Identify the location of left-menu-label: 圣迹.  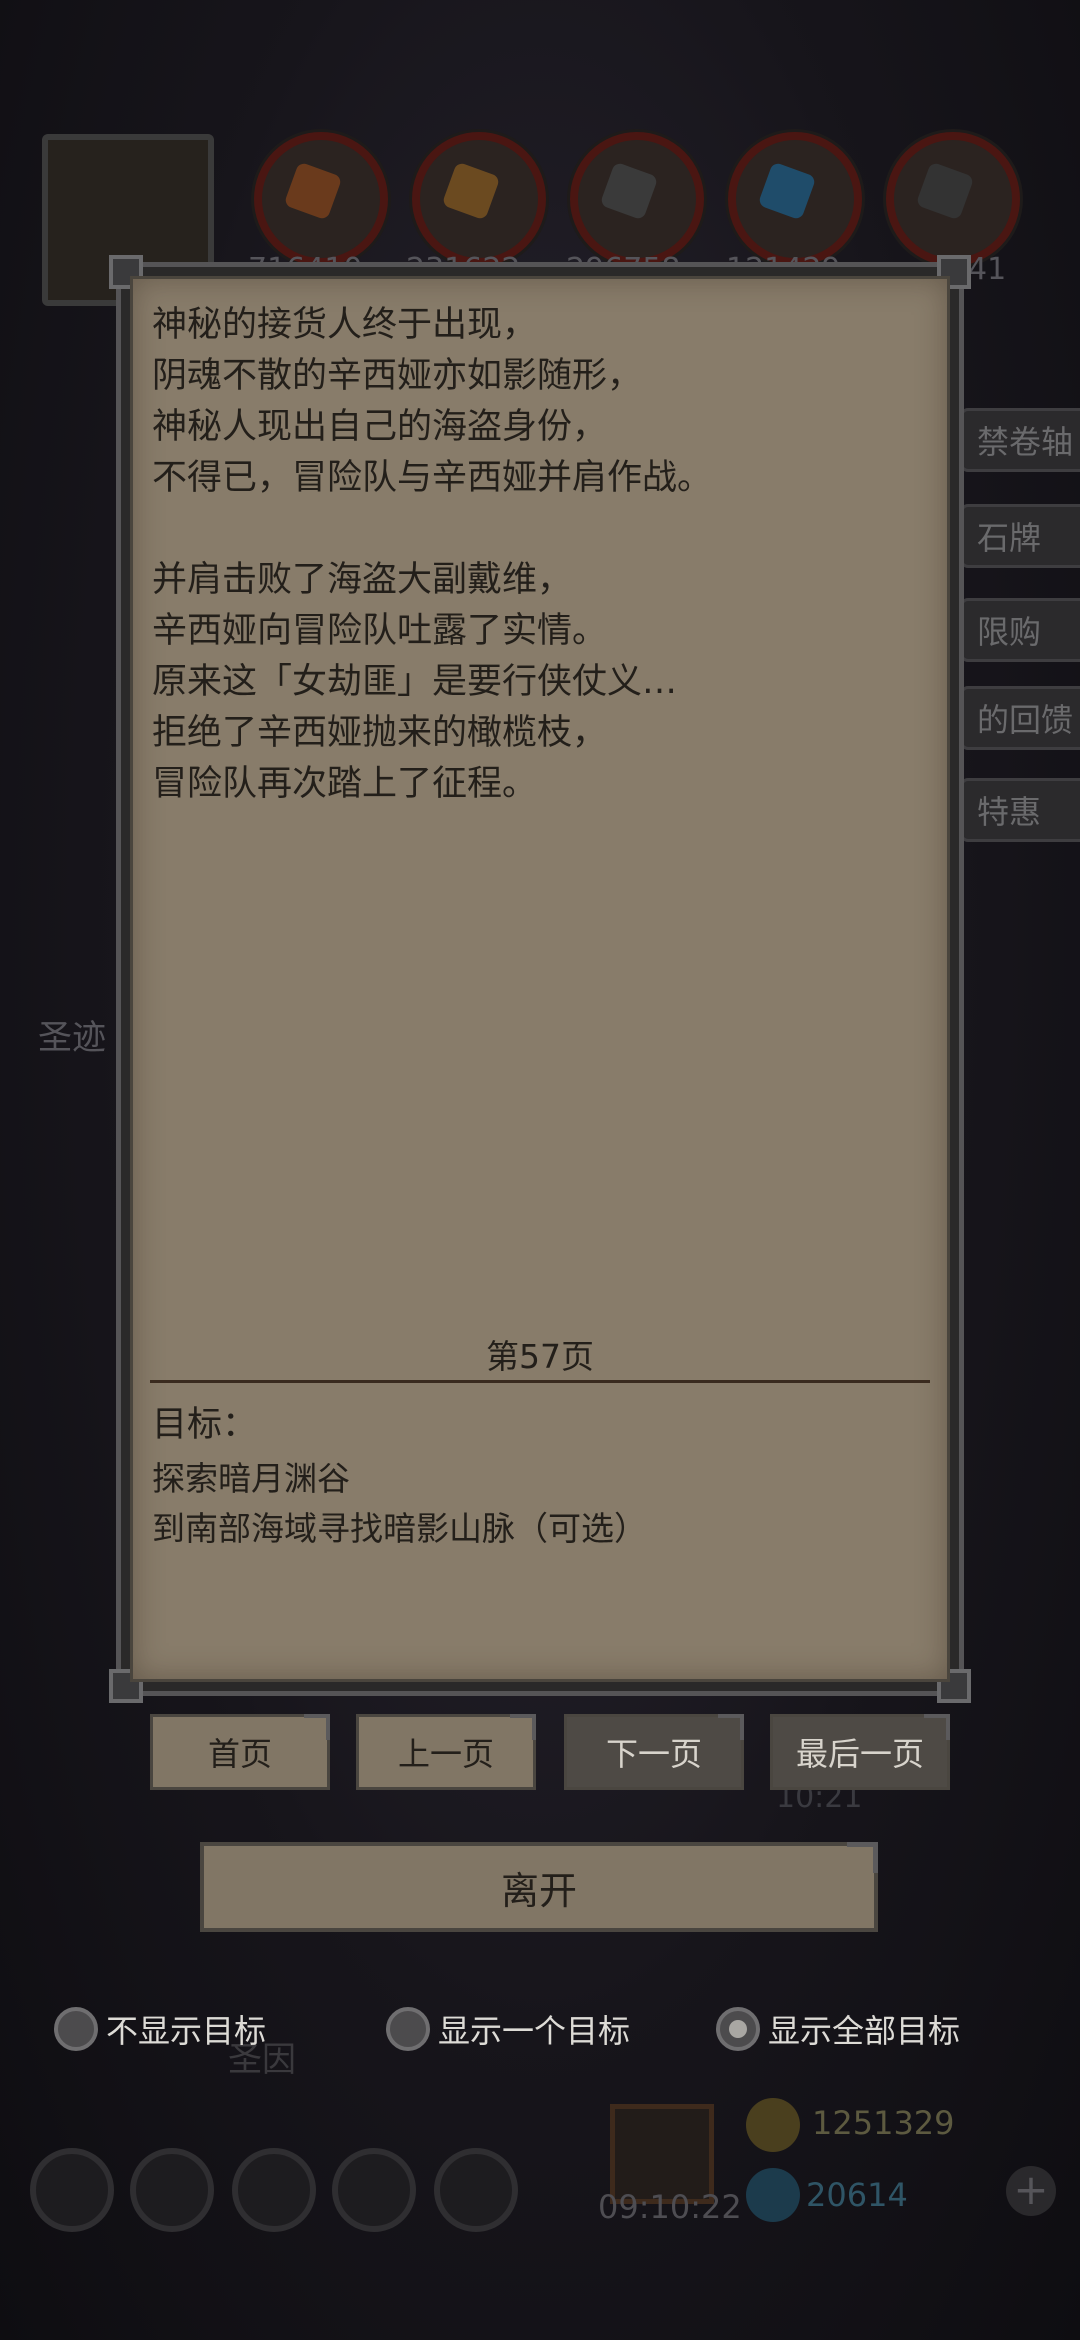
(72, 1038).